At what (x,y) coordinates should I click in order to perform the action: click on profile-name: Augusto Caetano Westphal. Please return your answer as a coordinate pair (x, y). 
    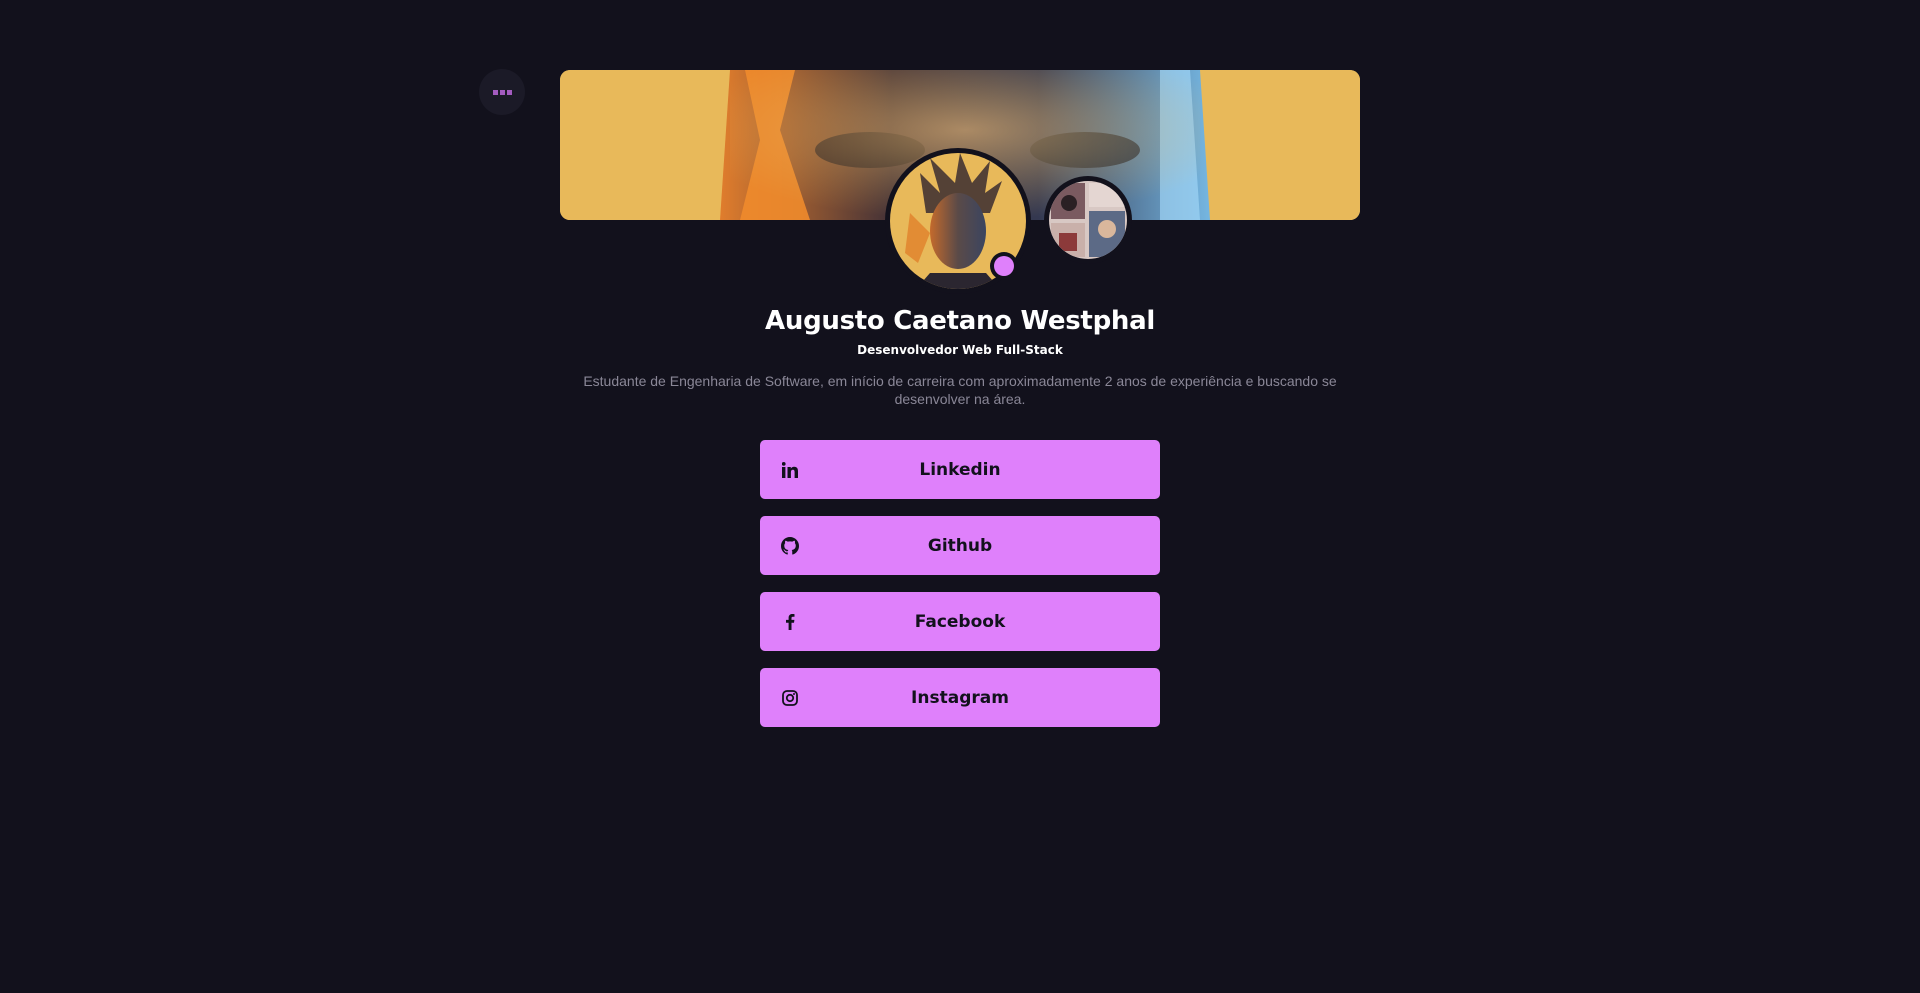
    Looking at the image, I should click on (960, 321).